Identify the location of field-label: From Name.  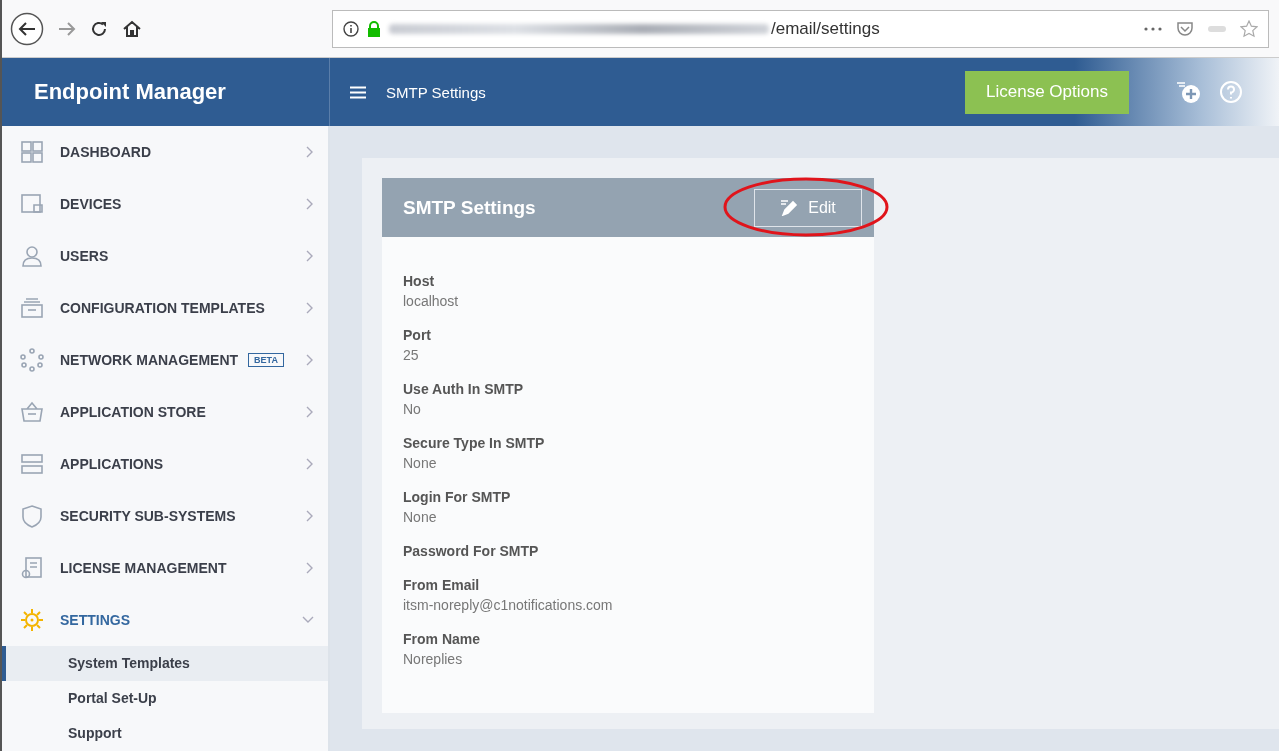
(442, 639).